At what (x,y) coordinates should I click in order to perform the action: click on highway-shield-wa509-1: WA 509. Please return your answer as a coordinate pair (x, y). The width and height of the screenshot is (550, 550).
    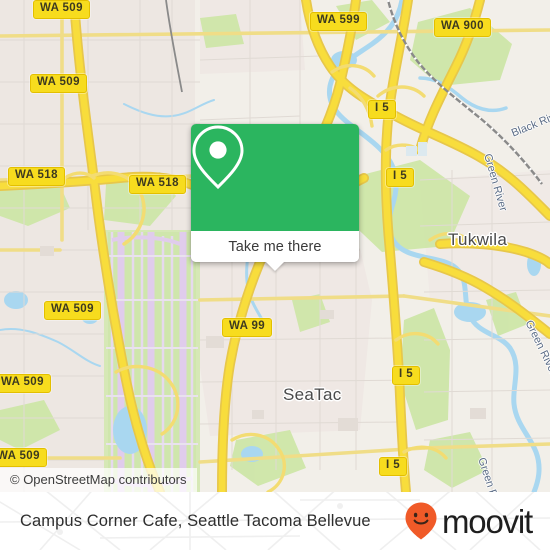
    Looking at the image, I should click on (61, 9).